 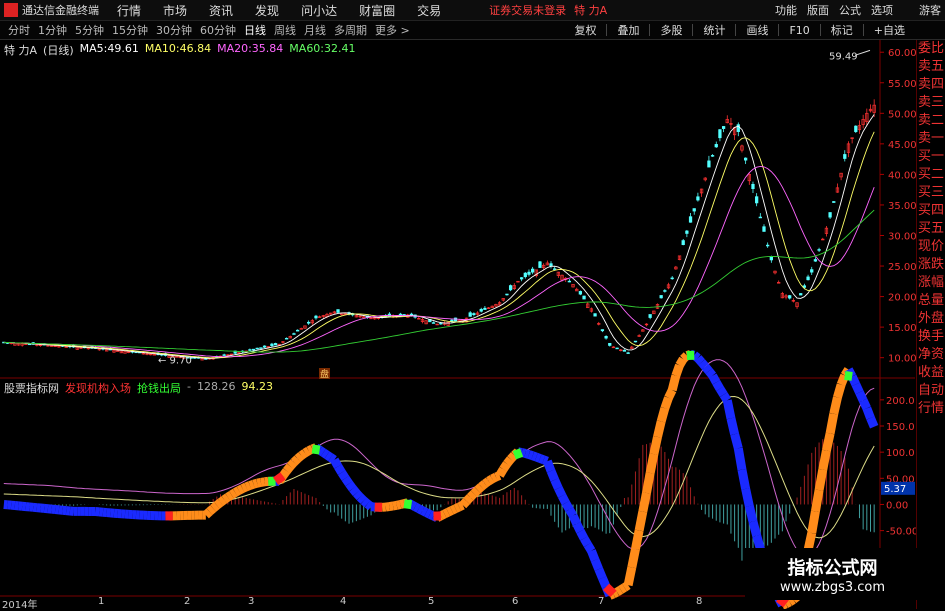 What do you see at coordinates (343, 601) in the screenshot?
I see `x-tick: 4` at bounding box center [343, 601].